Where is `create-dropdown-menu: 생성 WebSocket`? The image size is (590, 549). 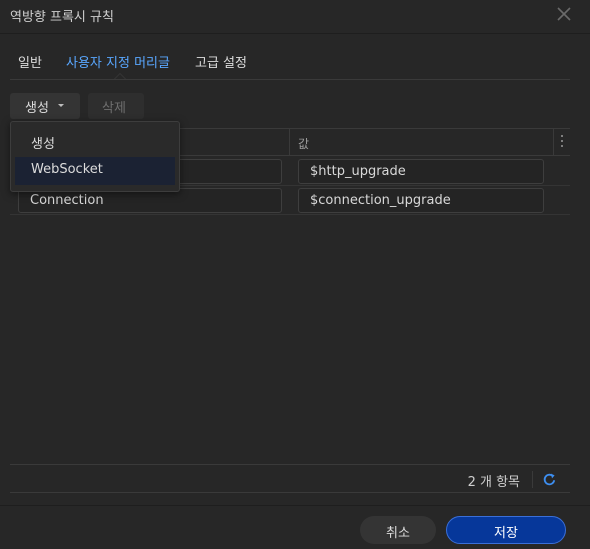 create-dropdown-menu: 생성 WebSocket is located at coordinates (95, 156).